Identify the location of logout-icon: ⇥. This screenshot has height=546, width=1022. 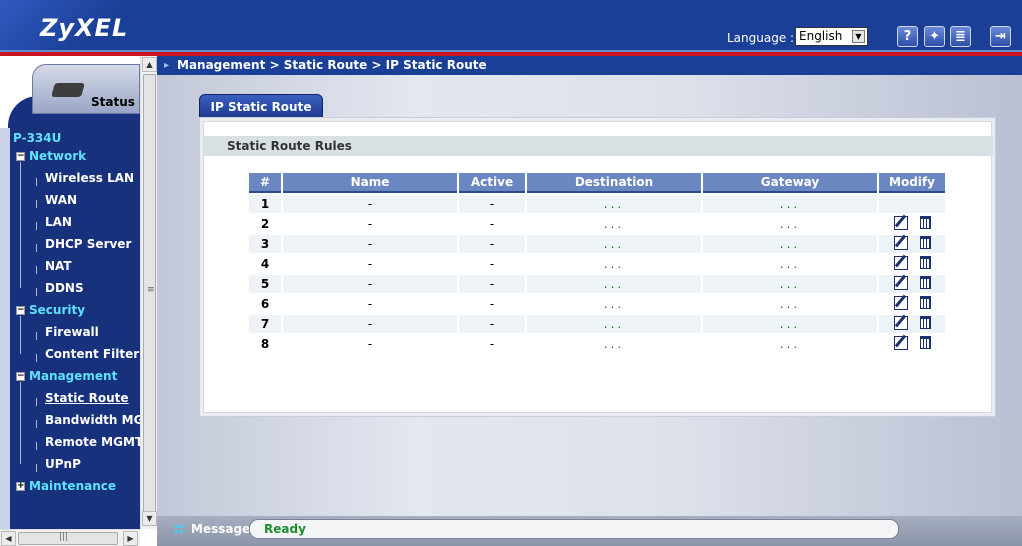
(1000, 36).